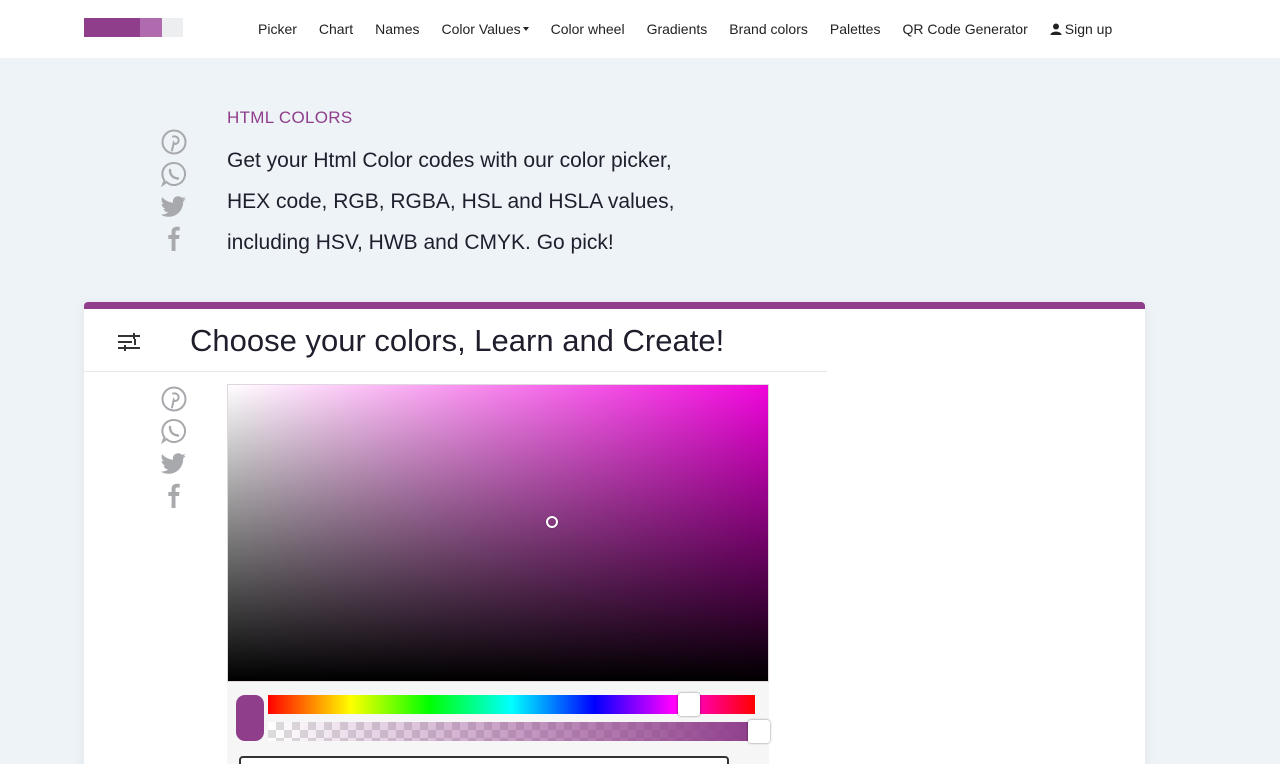  Describe the element at coordinates (552, 522) in the screenshot. I see `color-selector-handle` at that location.